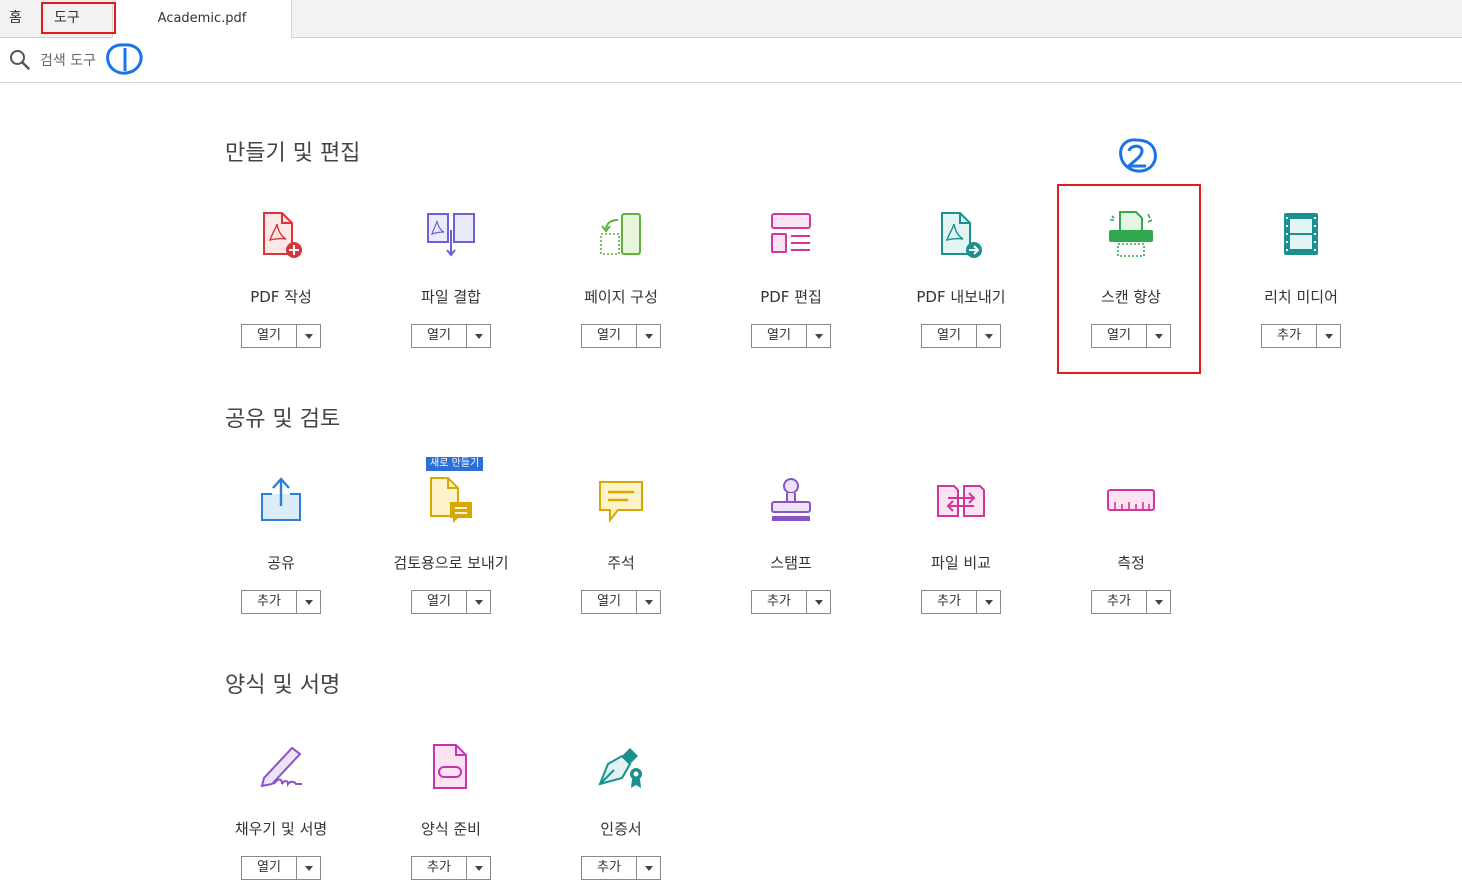 The height and width of the screenshot is (896, 1462). Describe the element at coordinates (961, 297) in the screenshot. I see `tool-name: PDF 내보내기` at that location.